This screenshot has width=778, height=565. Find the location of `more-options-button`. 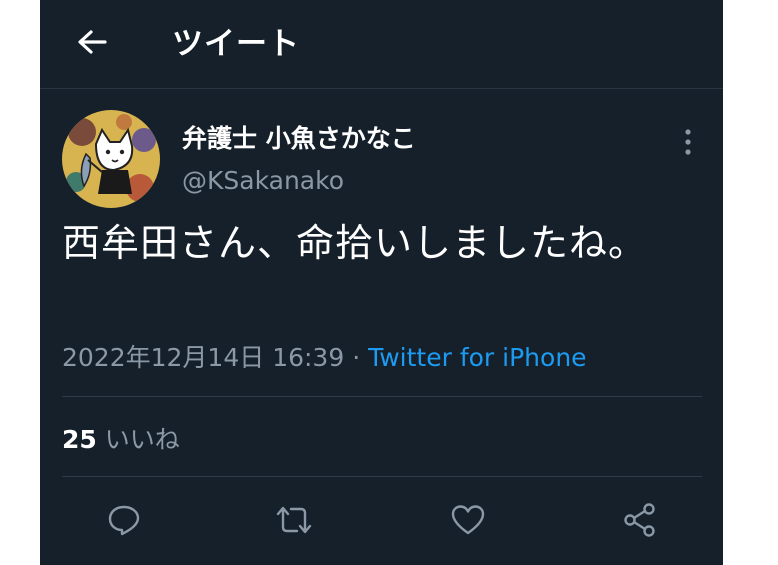

more-options-button is located at coordinates (688, 142).